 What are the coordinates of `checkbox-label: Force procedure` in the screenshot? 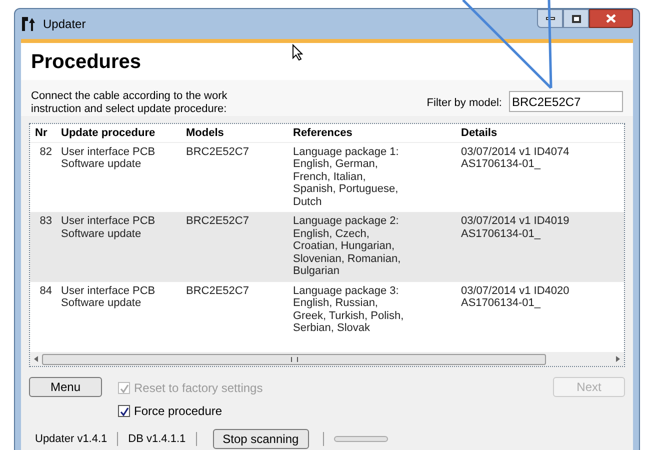 It's located at (178, 411).